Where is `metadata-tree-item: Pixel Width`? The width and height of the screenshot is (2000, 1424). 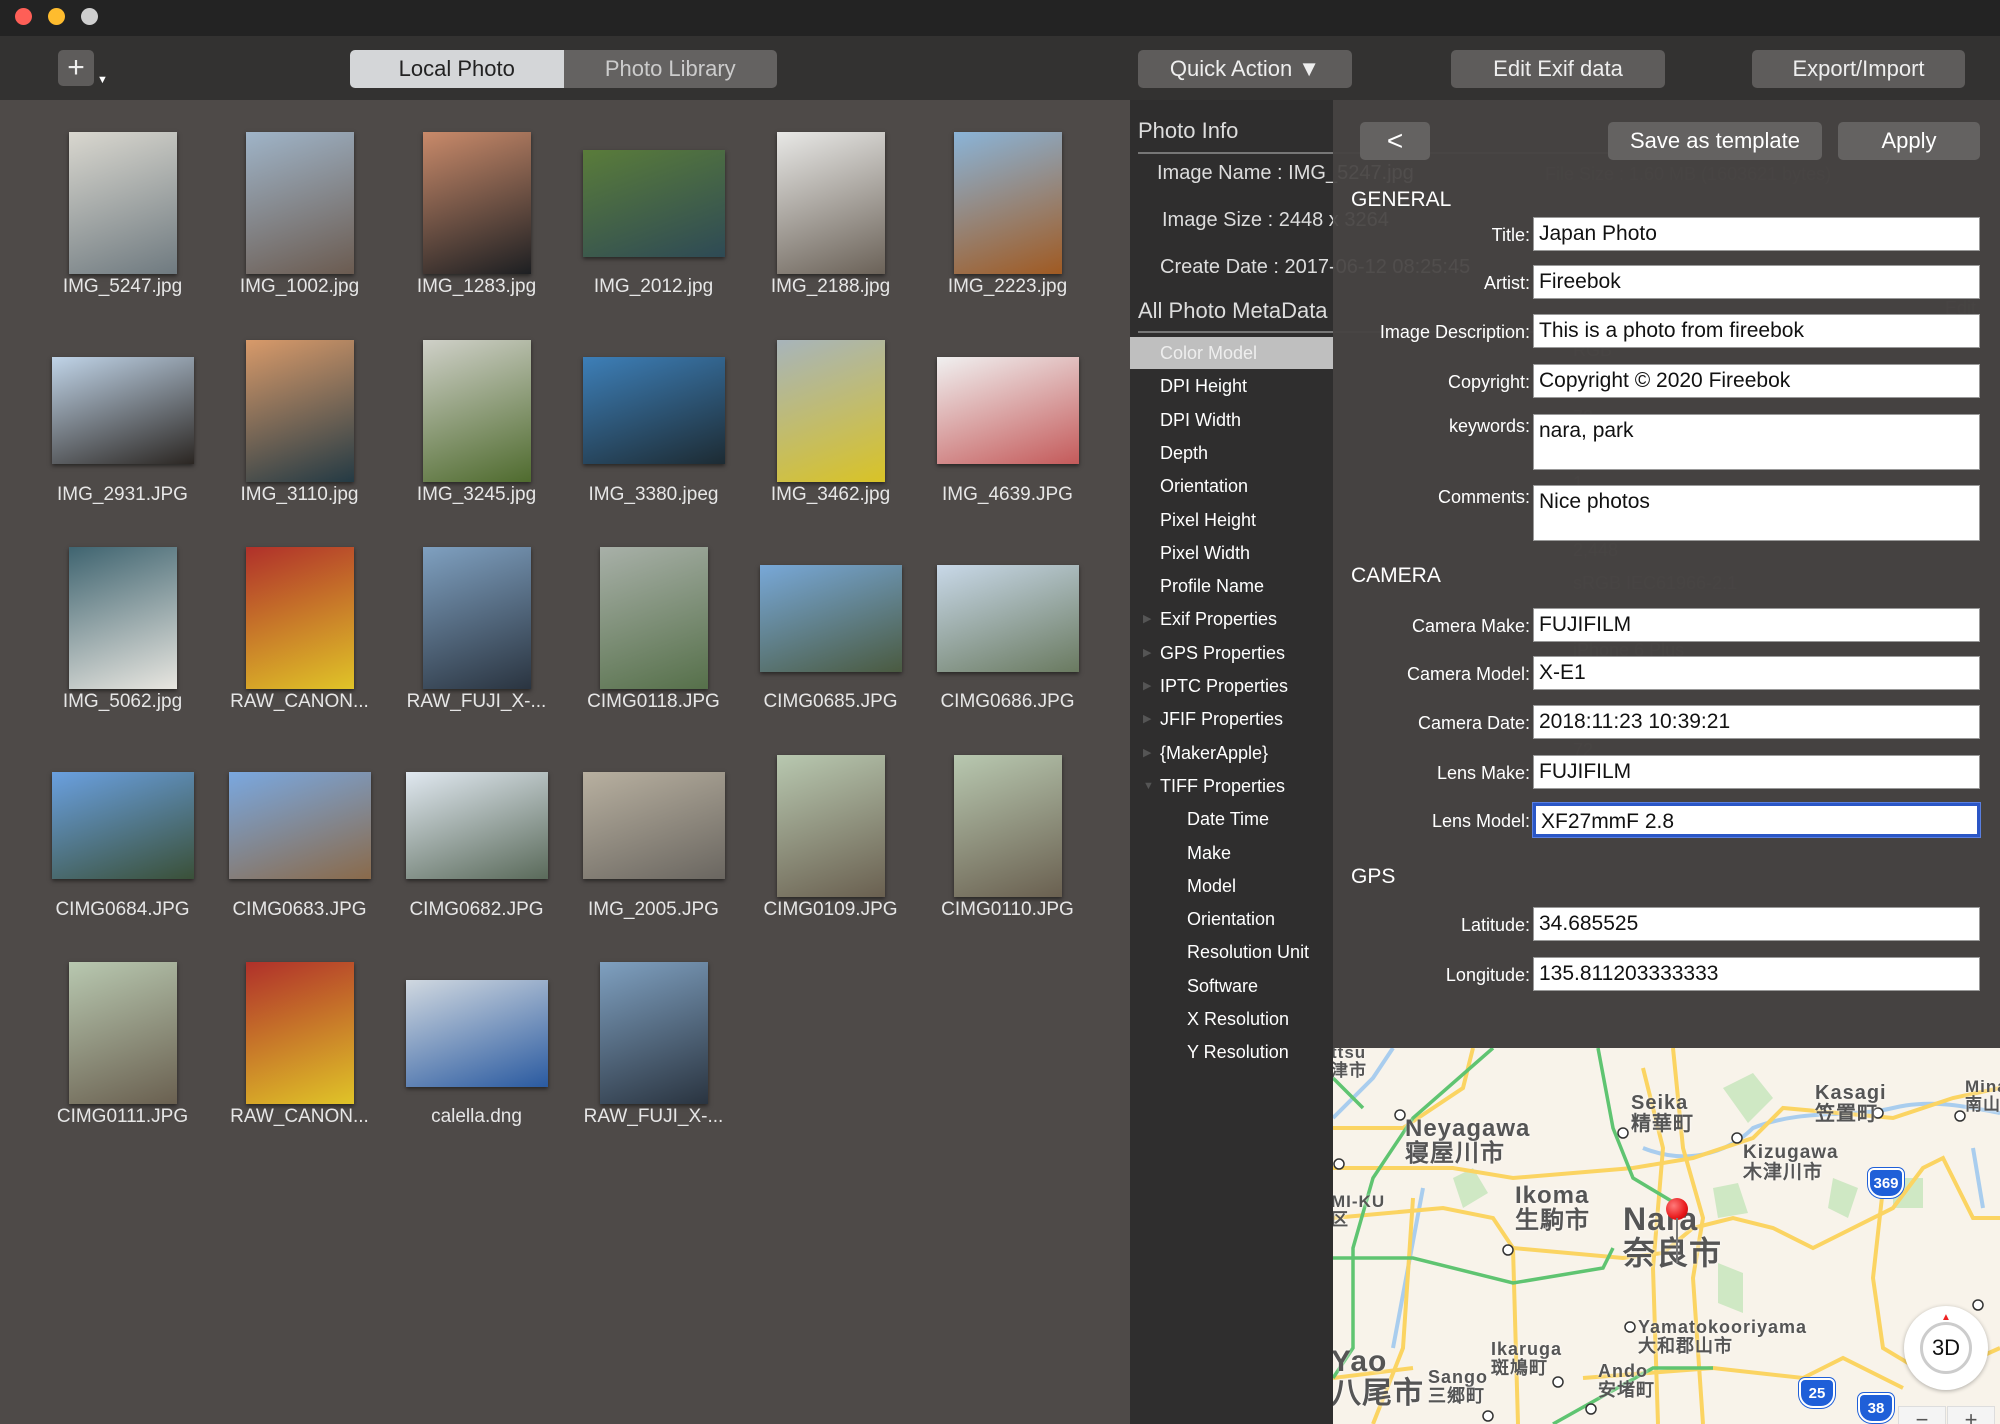 metadata-tree-item: Pixel Width is located at coordinates (1231, 553).